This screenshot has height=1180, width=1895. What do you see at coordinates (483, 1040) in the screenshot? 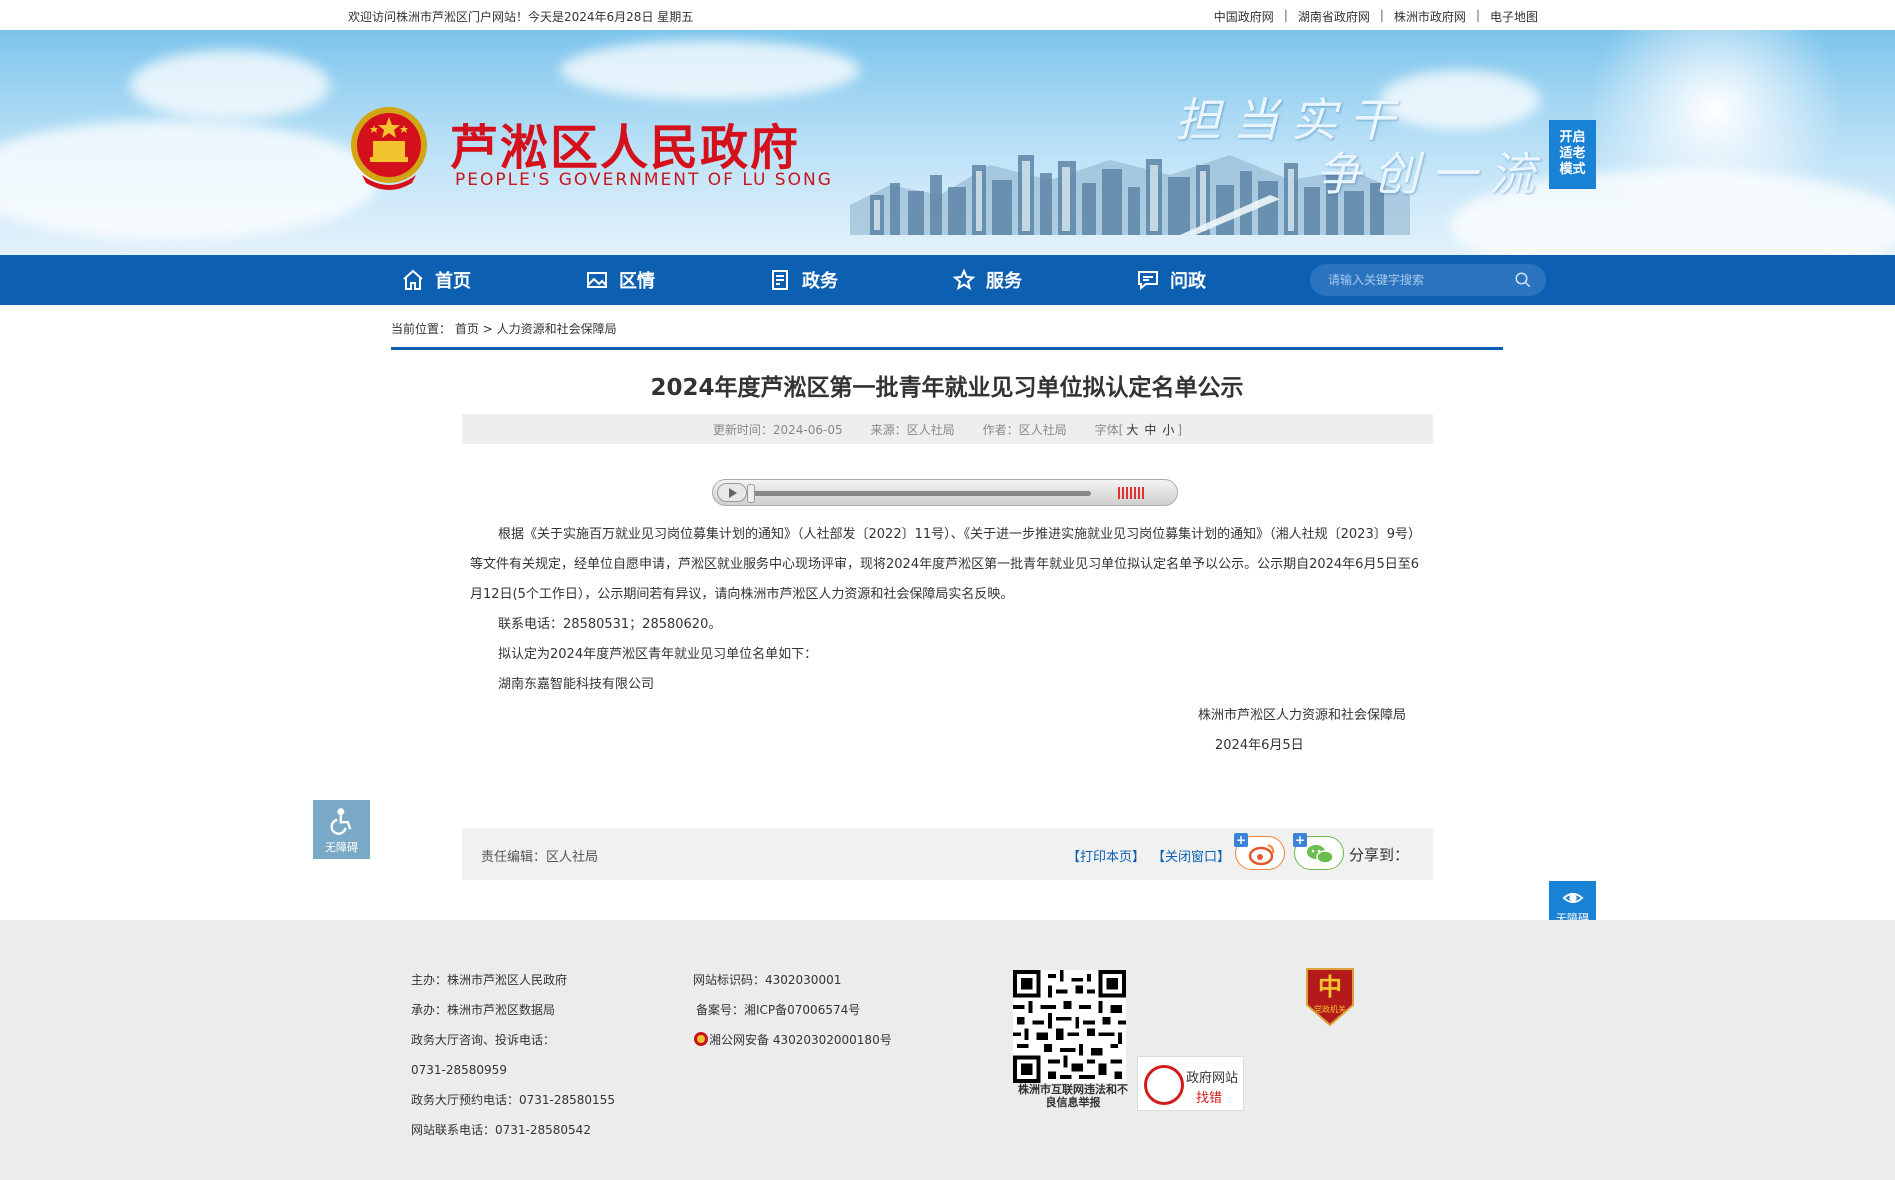
I see `footer-line: 政务大厅咨询、投诉电话：` at bounding box center [483, 1040].